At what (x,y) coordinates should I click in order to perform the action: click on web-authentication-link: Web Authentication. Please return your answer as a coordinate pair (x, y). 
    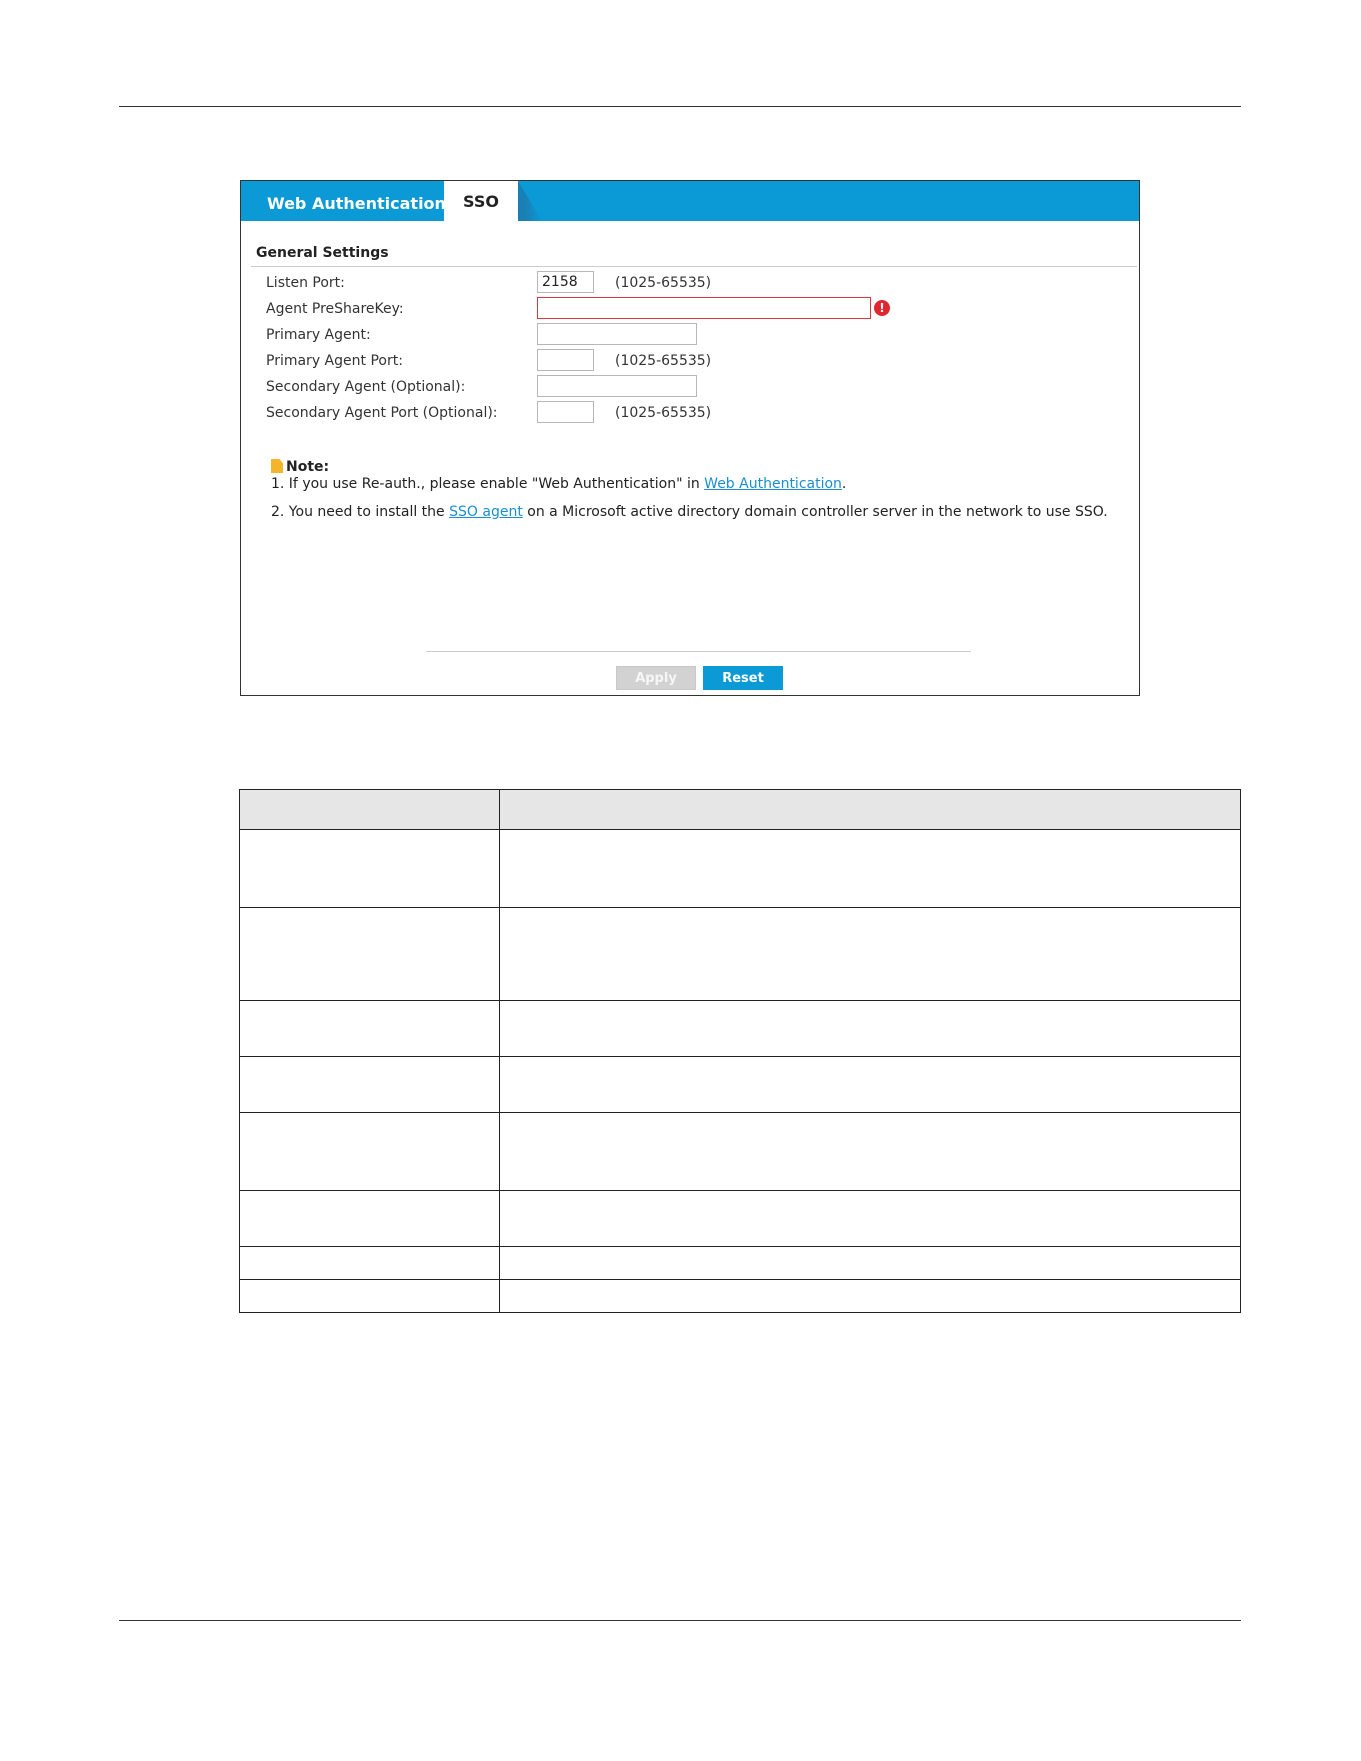
    Looking at the image, I should click on (773, 484).